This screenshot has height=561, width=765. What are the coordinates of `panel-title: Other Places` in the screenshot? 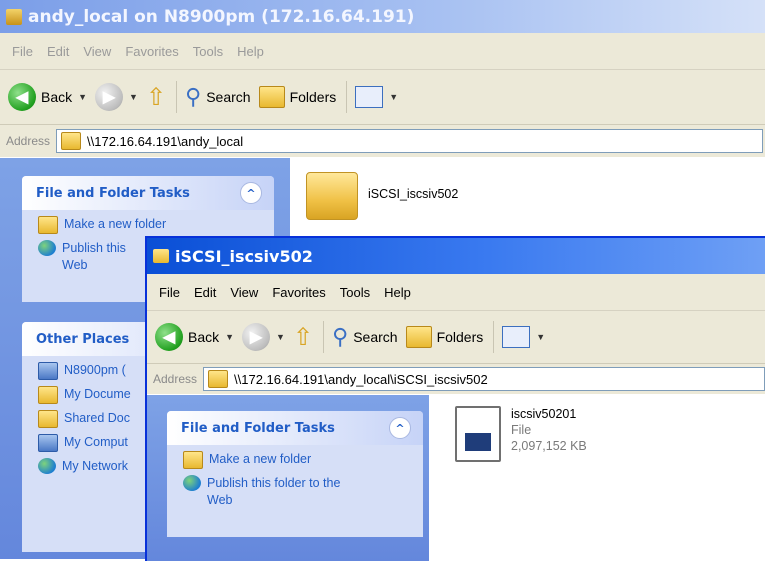 It's located at (83, 339).